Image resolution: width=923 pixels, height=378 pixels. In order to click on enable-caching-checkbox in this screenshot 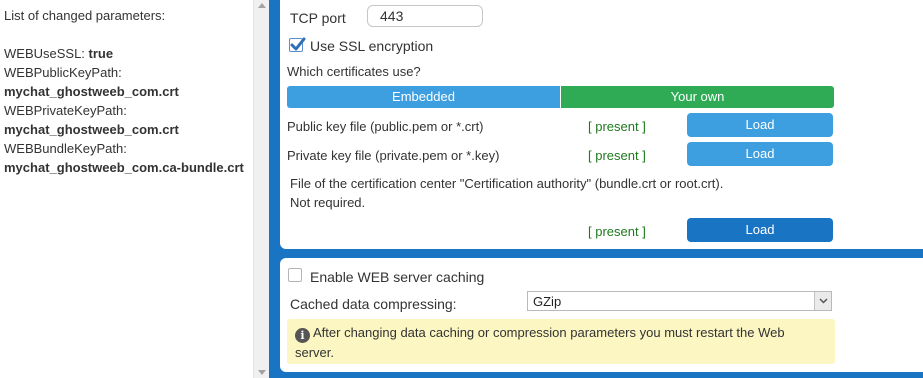, I will do `click(295, 275)`.